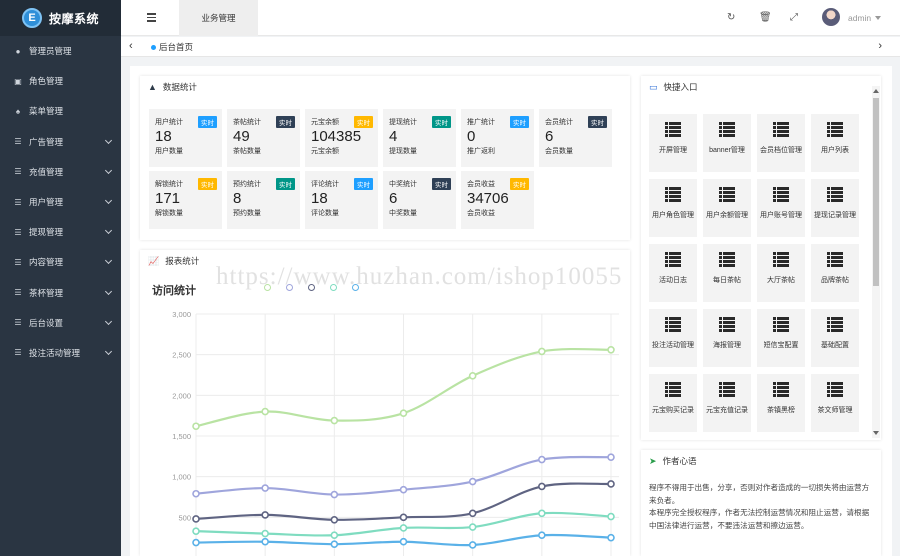  What do you see at coordinates (163, 136) in the screenshot?
I see `stat-value: 18` at bounding box center [163, 136].